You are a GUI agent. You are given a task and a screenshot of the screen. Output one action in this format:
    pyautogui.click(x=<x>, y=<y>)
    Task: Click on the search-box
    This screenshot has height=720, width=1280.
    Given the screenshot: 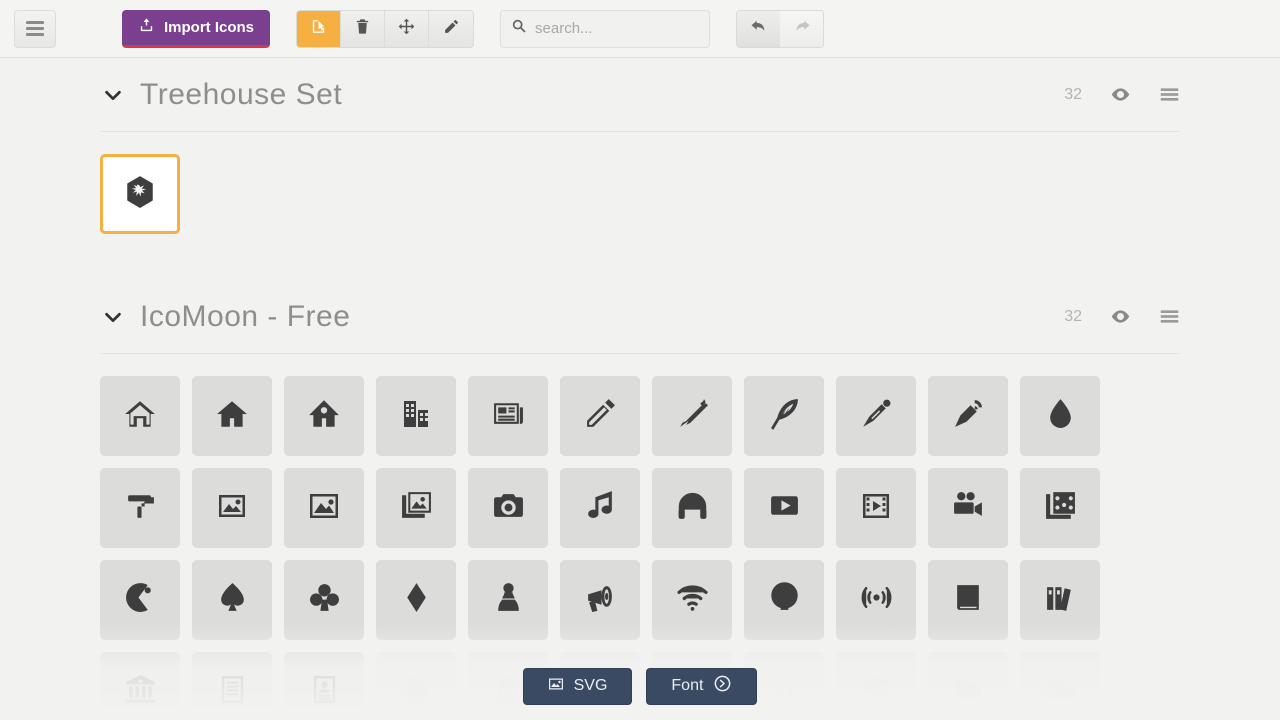 What is the action you would take?
    pyautogui.click(x=605, y=28)
    